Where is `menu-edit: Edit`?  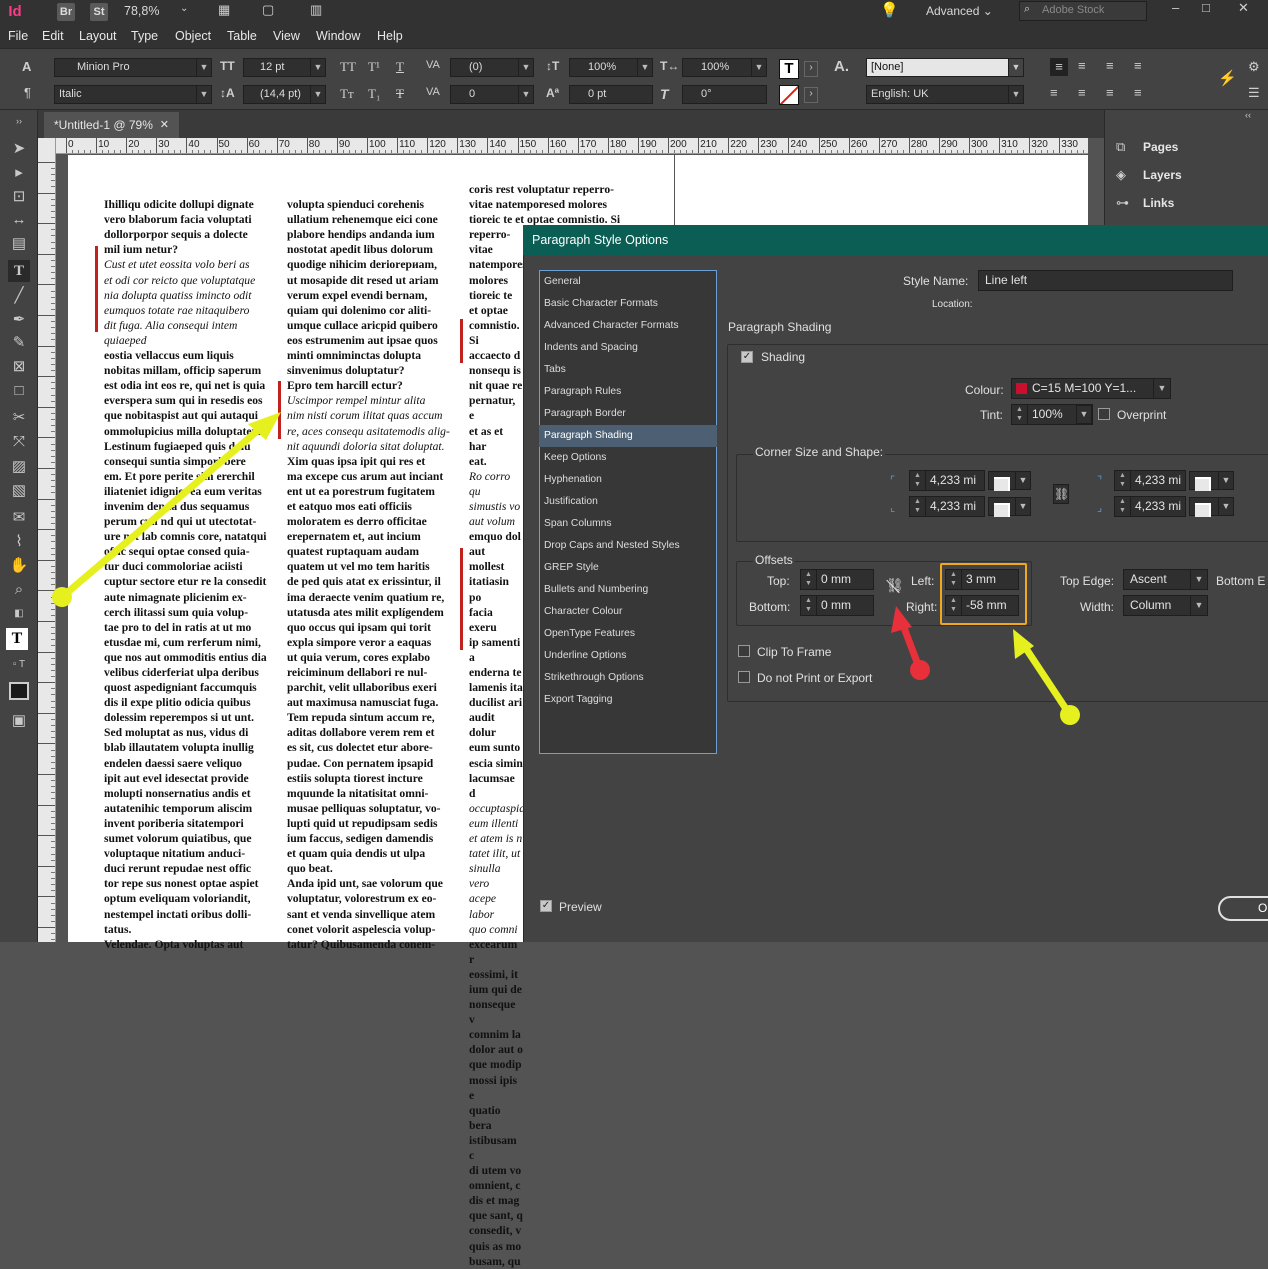
menu-edit: Edit is located at coordinates (53, 36).